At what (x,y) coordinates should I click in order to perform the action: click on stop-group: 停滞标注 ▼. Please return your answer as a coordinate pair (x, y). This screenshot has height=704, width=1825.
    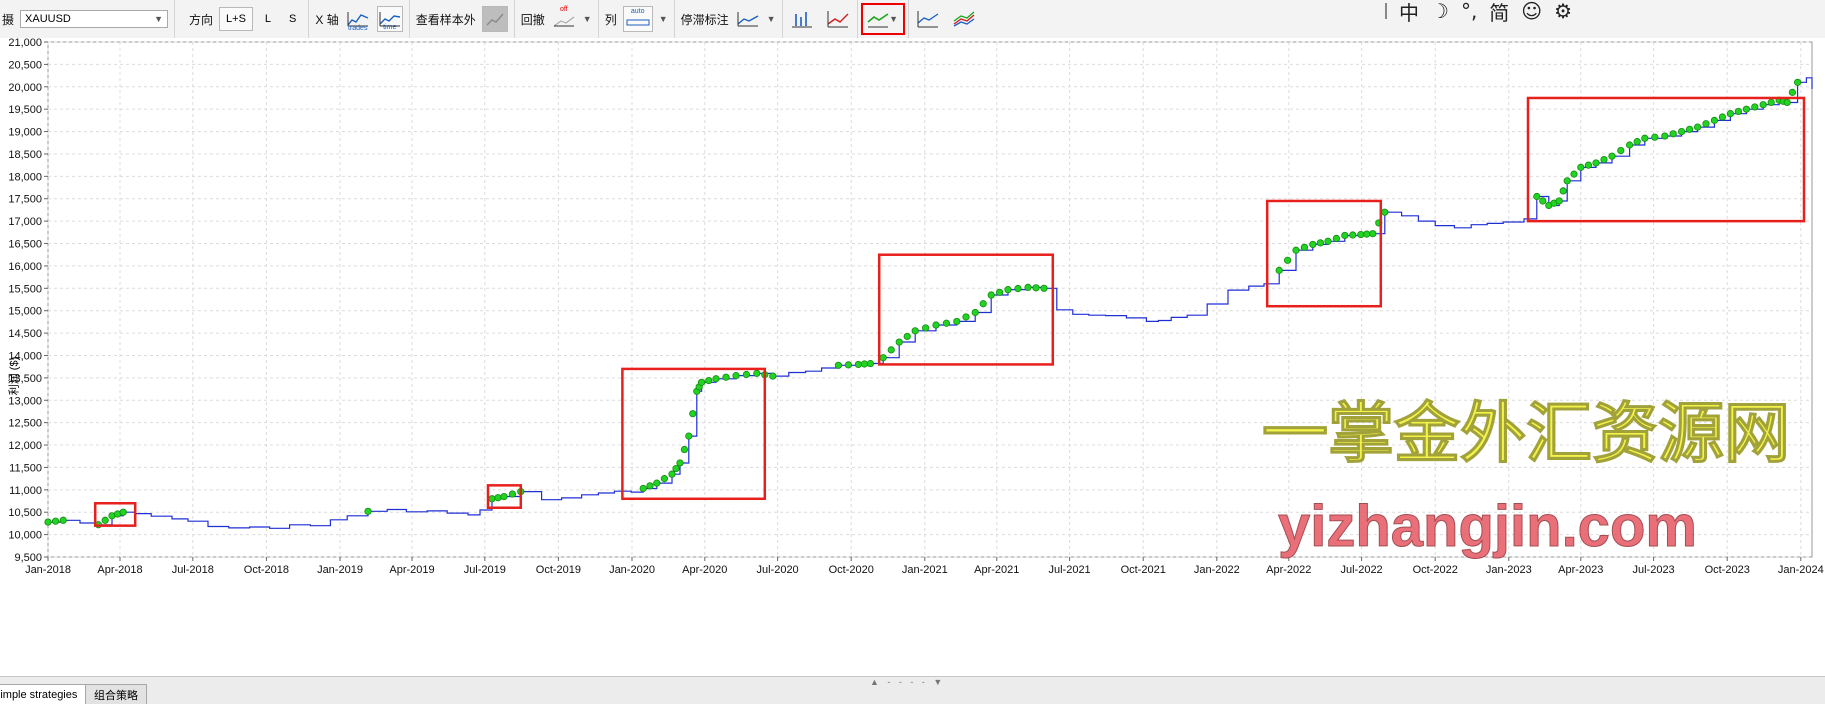
    Looking at the image, I should click on (729, 19).